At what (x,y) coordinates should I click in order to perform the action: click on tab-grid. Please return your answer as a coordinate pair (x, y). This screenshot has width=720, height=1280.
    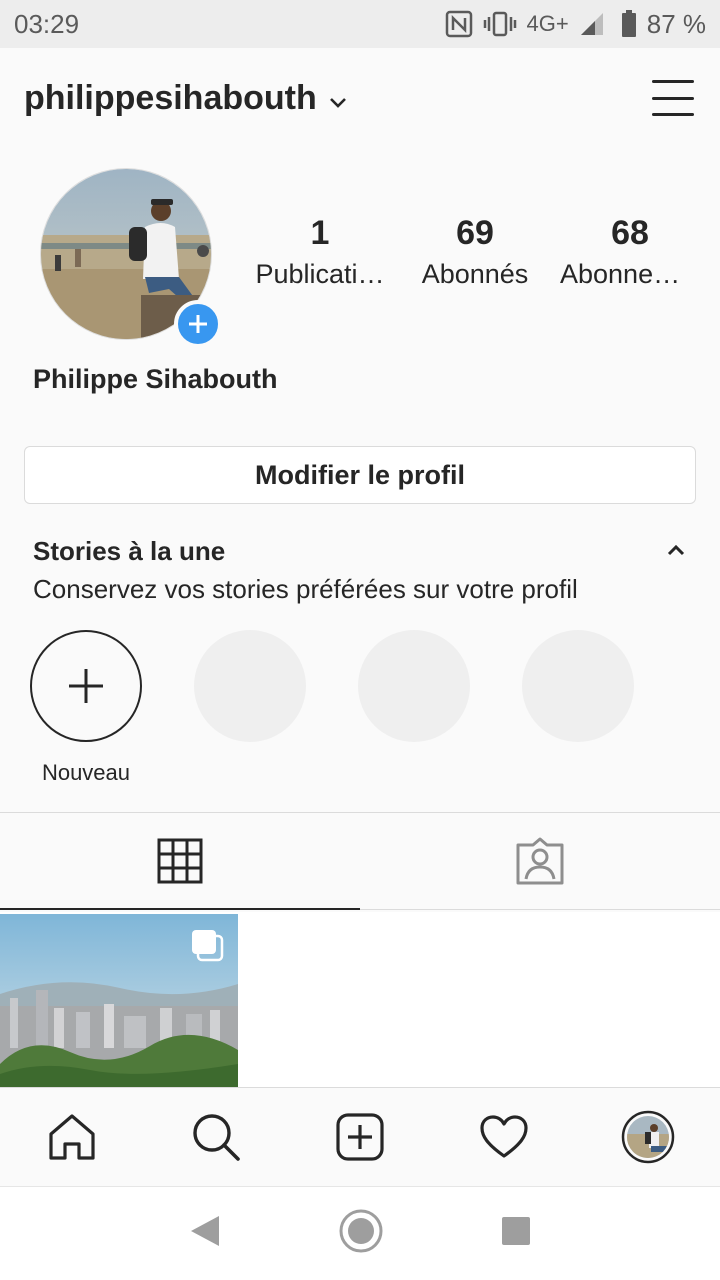
    Looking at the image, I should click on (180, 861).